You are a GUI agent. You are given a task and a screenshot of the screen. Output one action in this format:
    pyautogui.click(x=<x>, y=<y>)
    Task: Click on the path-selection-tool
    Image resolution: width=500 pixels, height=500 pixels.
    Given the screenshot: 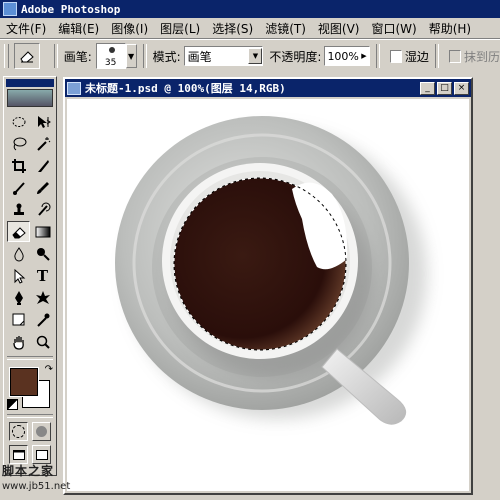 What is the action you would take?
    pyautogui.click(x=18, y=275)
    